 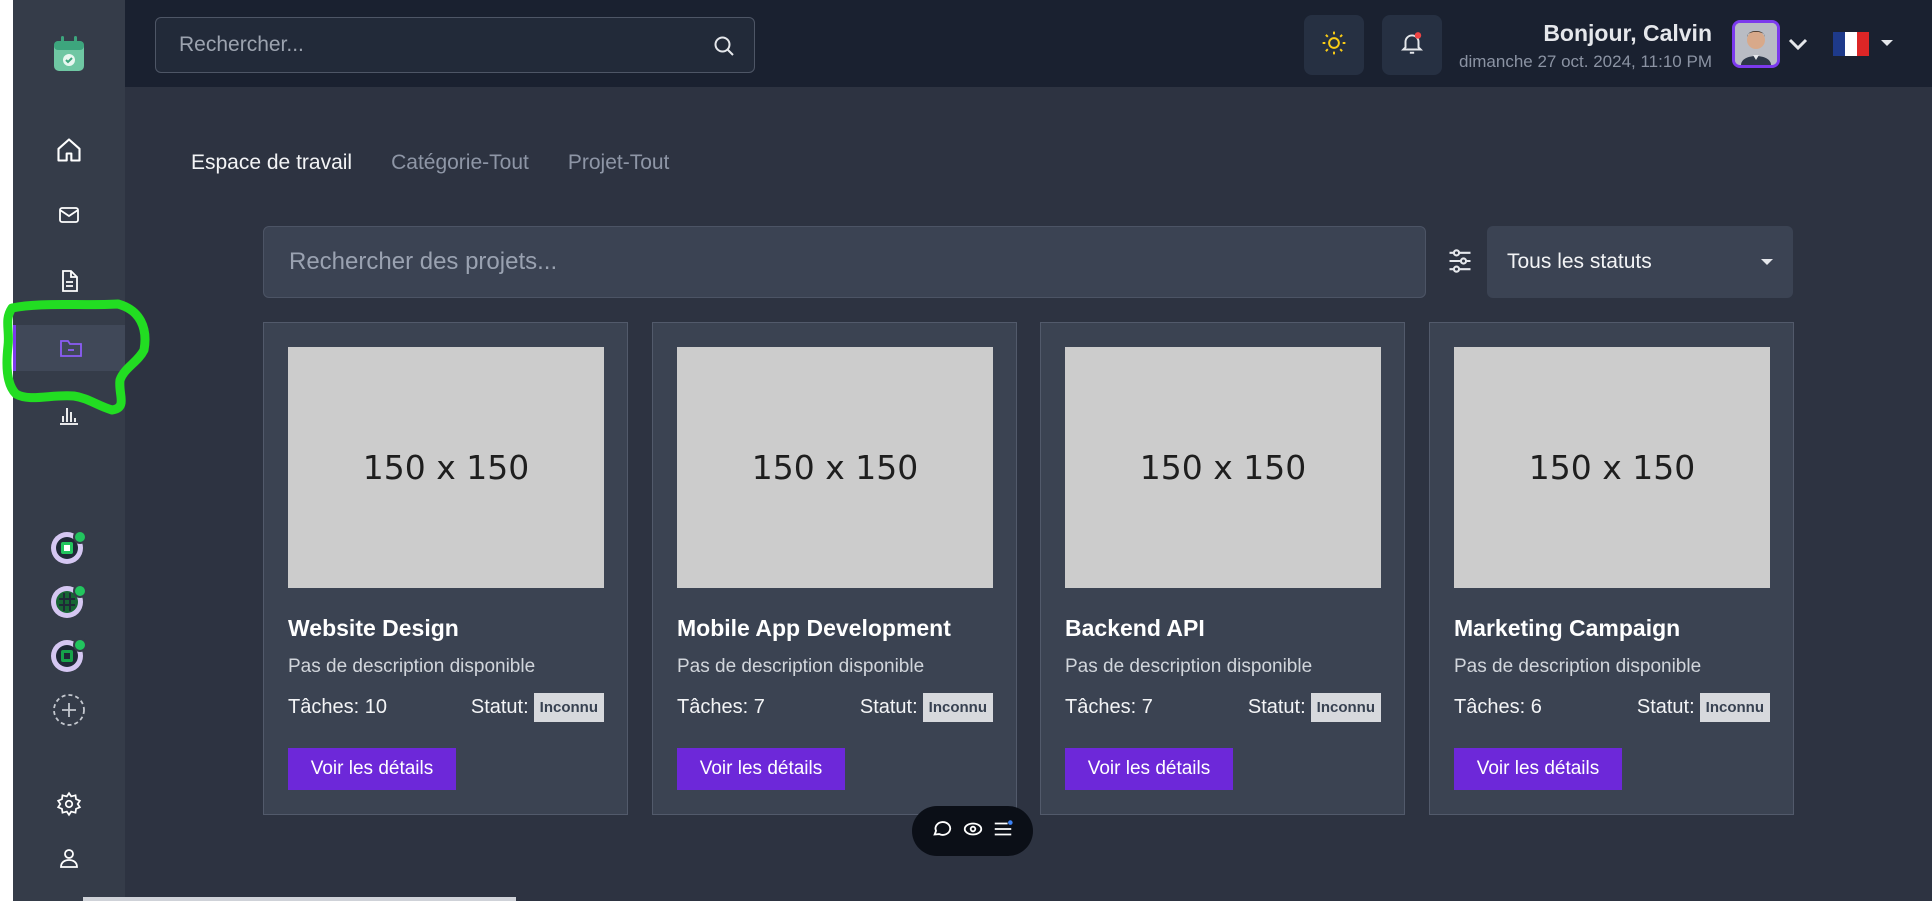 I want to click on filter-sliders-icon, so click(x=1460, y=263).